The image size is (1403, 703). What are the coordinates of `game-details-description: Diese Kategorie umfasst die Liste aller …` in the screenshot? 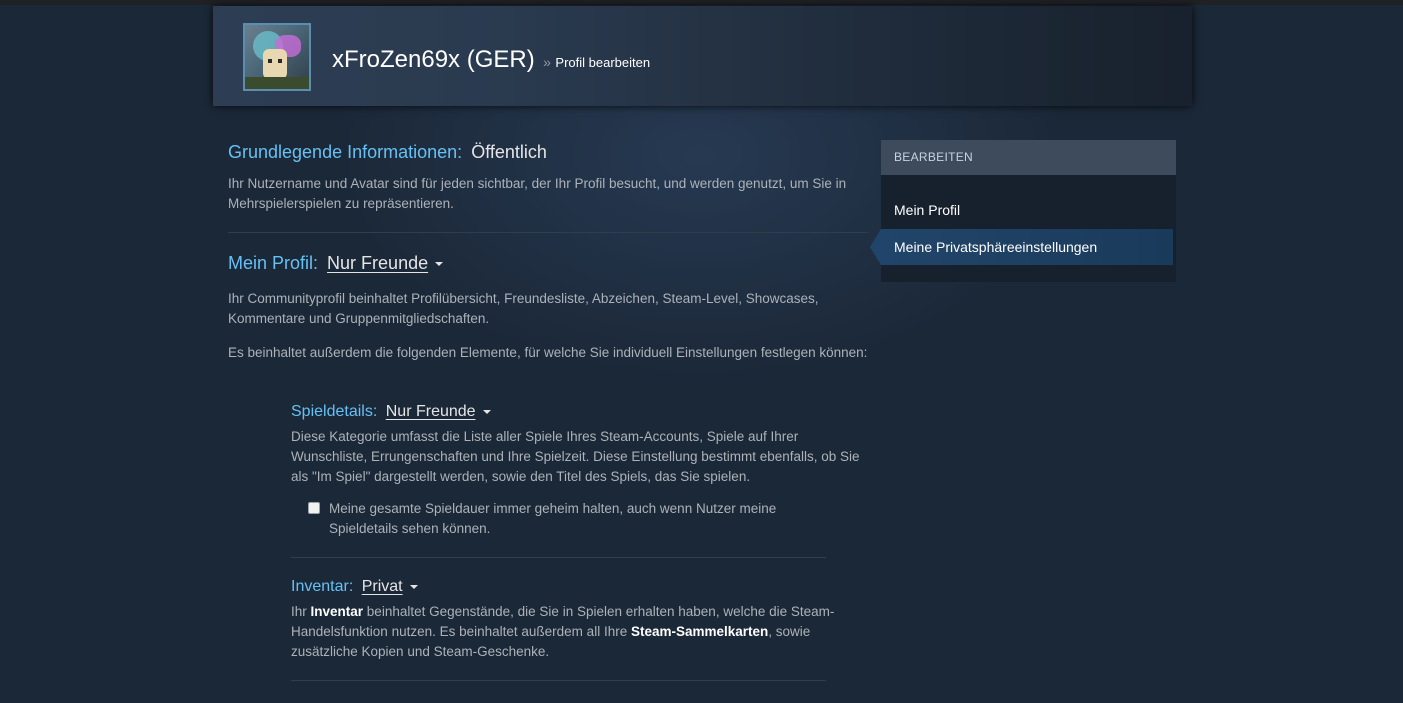 It's located at (575, 456).